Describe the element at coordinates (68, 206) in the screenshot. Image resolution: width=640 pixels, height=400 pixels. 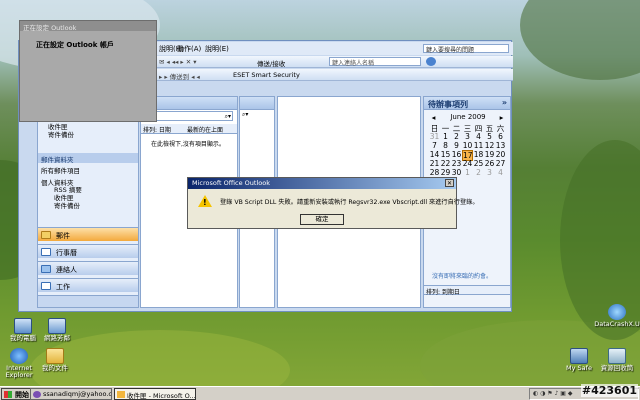
I see `folder-sent-sub: 寄件備份` at that location.